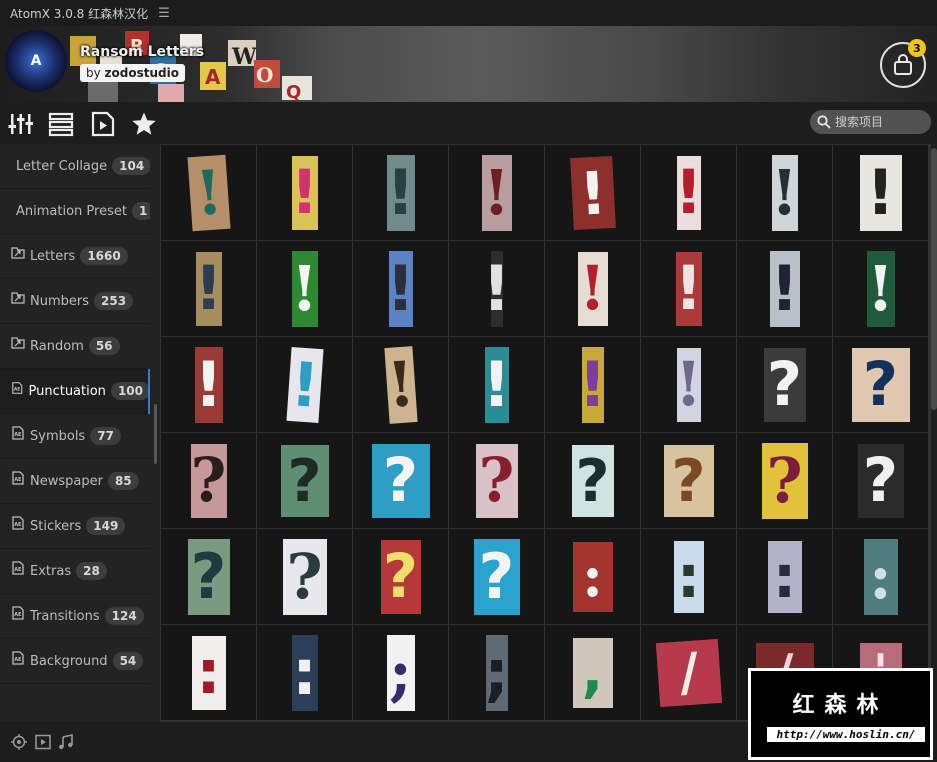  I want to click on sidebar-item-count: 253, so click(114, 301).